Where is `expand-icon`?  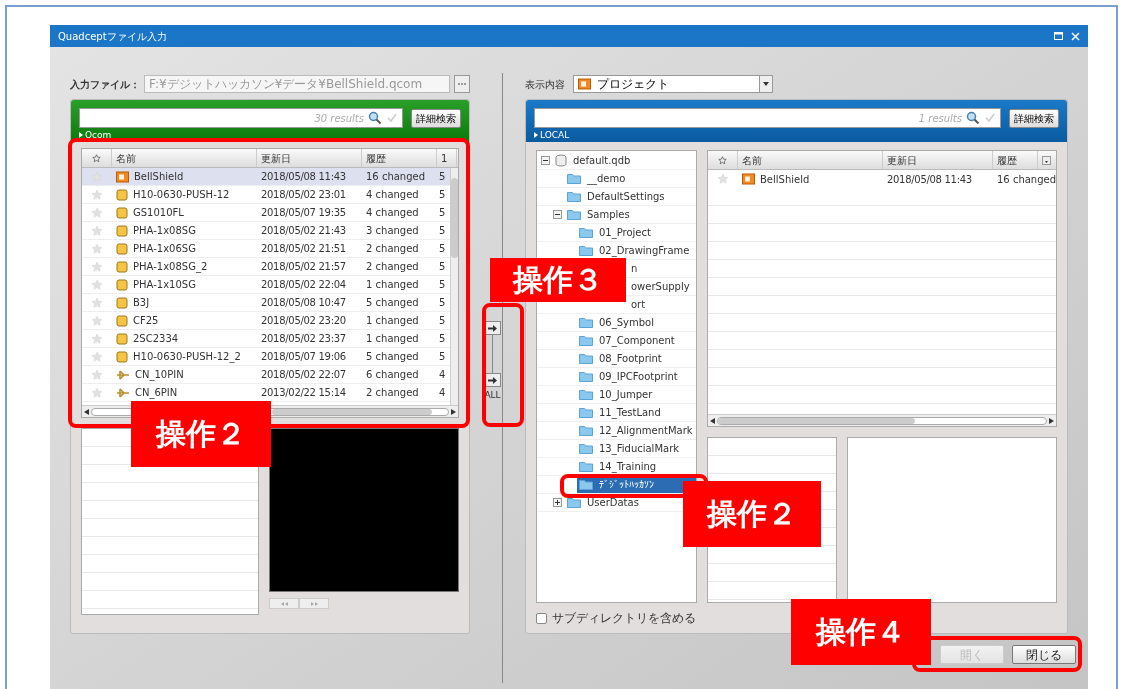
expand-icon is located at coordinates (557, 502).